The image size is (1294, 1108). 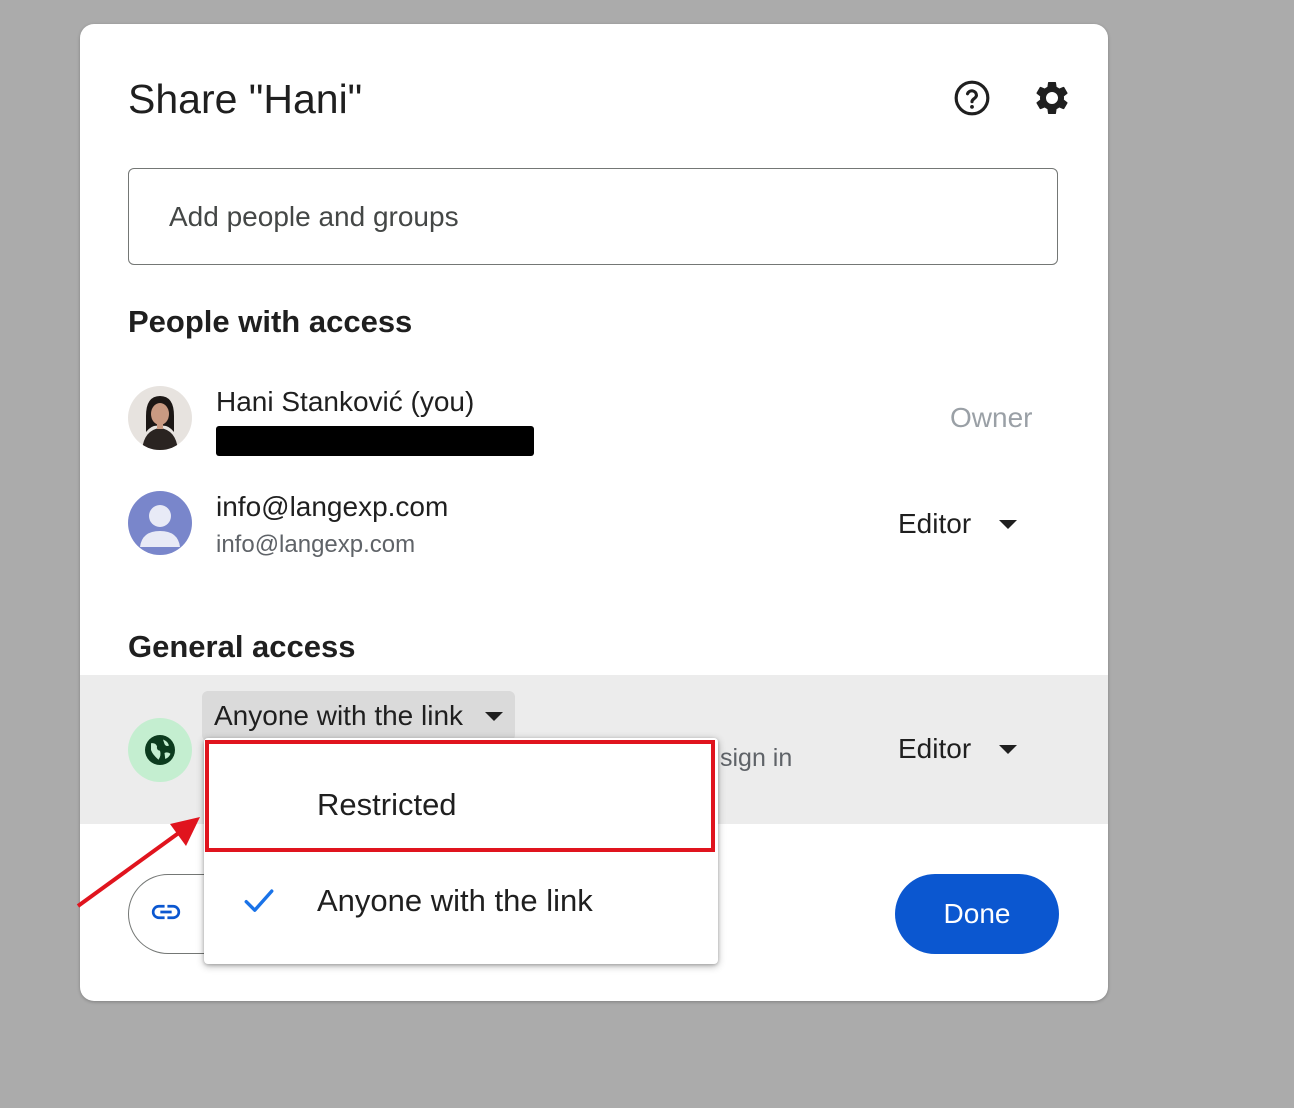 What do you see at coordinates (332, 506) in the screenshot?
I see `person-name: info@langexp.com` at bounding box center [332, 506].